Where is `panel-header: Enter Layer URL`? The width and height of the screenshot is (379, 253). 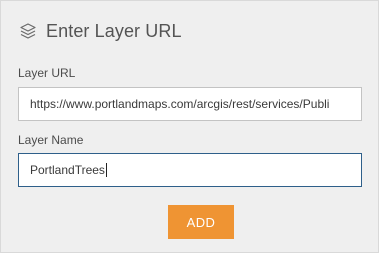 panel-header: Enter Layer URL is located at coordinates (100, 31).